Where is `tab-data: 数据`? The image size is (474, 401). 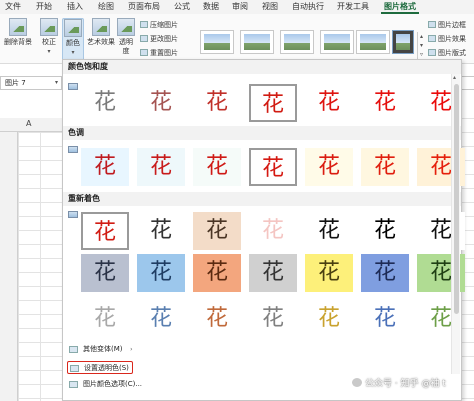 tab-data: 数据 is located at coordinates (211, 8).